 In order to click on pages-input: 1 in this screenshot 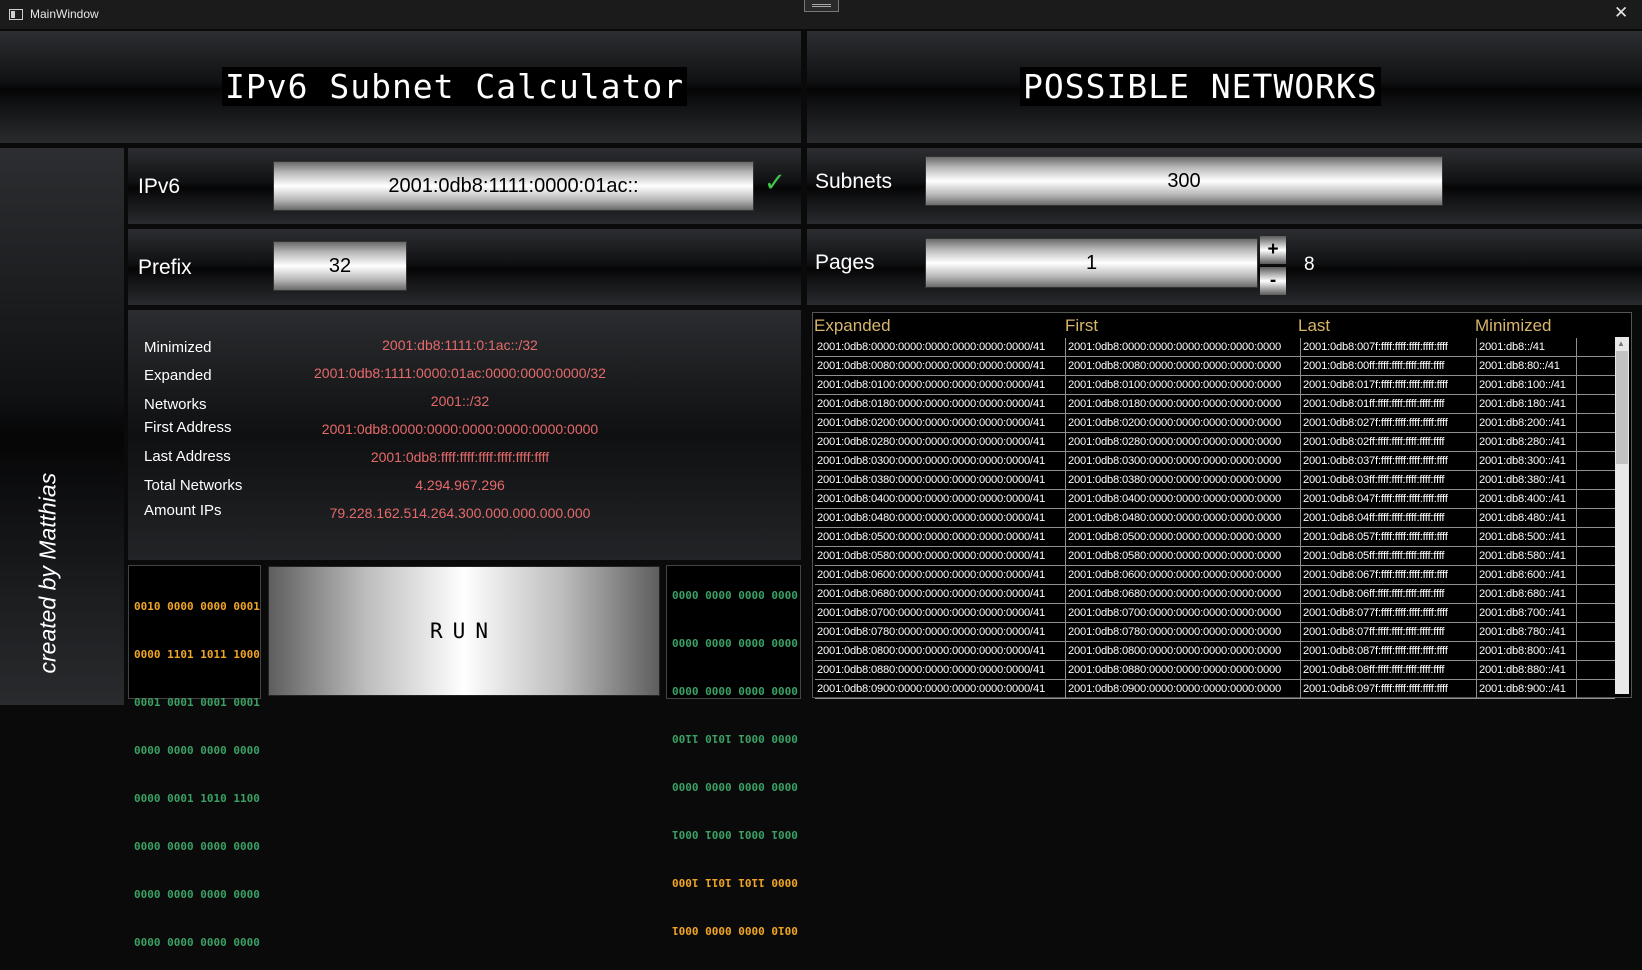, I will do `click(1091, 263)`.